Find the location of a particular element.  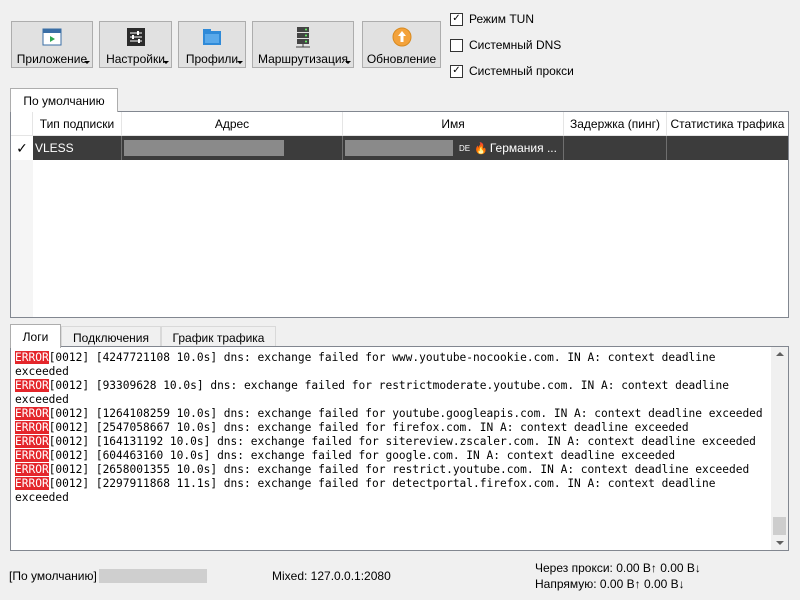

scroll-up-icon is located at coordinates (780, 354).